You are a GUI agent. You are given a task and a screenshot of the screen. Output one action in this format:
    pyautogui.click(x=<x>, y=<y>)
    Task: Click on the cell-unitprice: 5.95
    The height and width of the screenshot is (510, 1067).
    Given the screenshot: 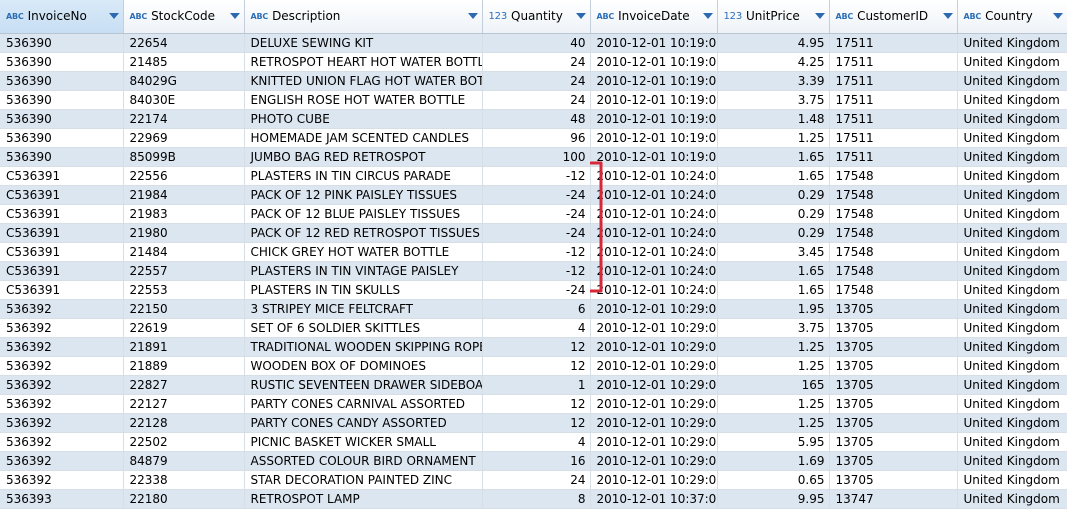 What is the action you would take?
    pyautogui.click(x=773, y=442)
    